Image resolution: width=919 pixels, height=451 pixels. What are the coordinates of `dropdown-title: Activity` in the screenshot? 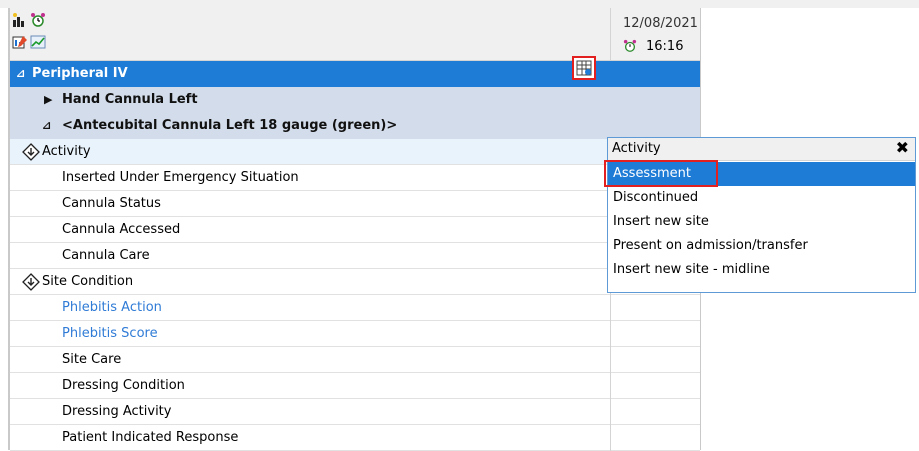 It's located at (636, 148).